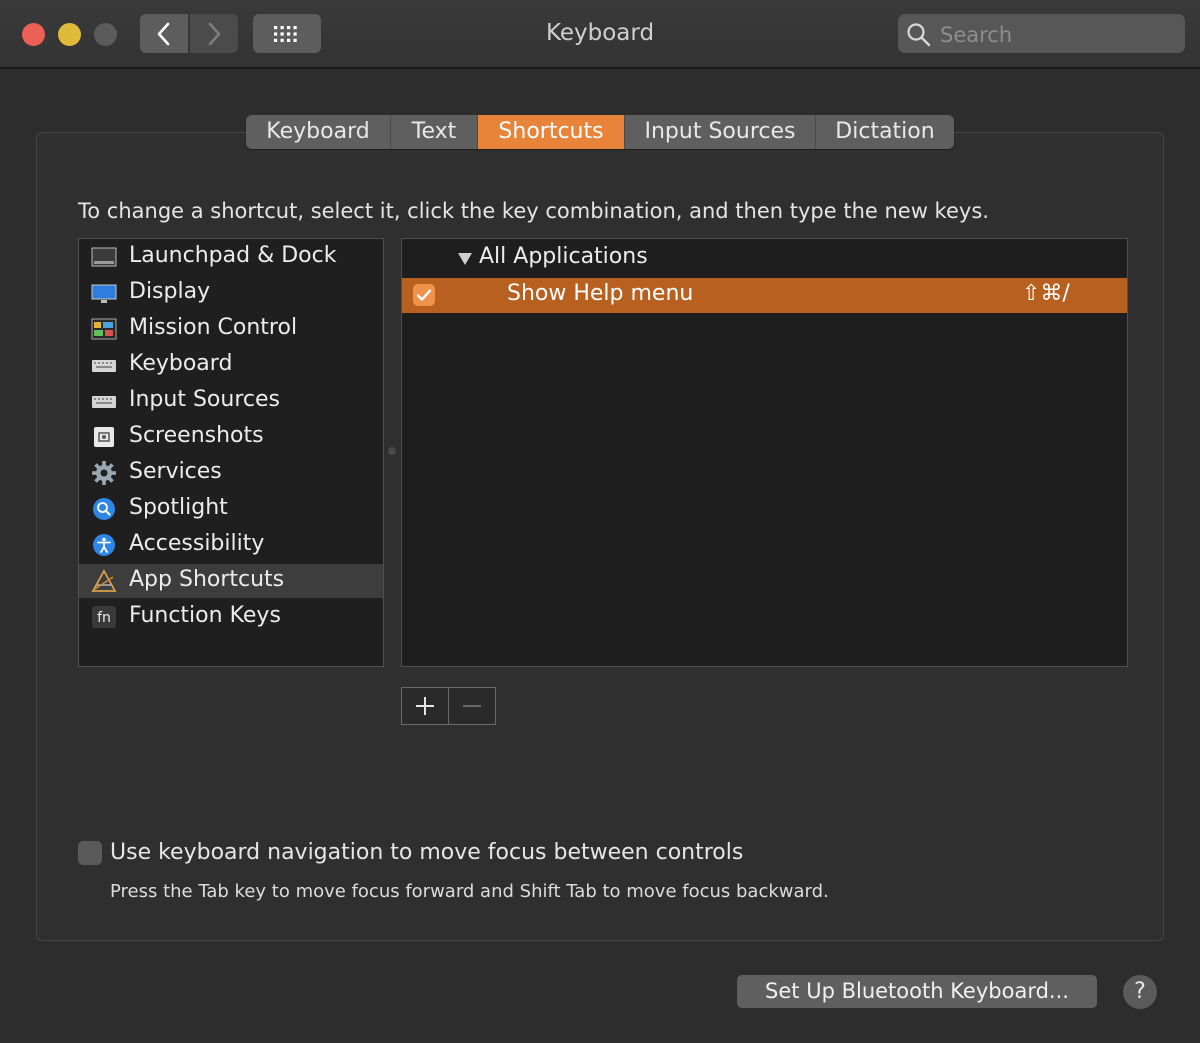 The width and height of the screenshot is (1200, 1043). Describe the element at coordinates (104, 545) in the screenshot. I see `accessibility-icon` at that location.